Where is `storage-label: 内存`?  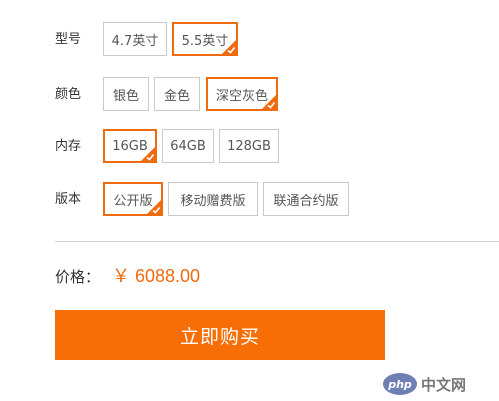
storage-label: 内存 is located at coordinates (68, 146).